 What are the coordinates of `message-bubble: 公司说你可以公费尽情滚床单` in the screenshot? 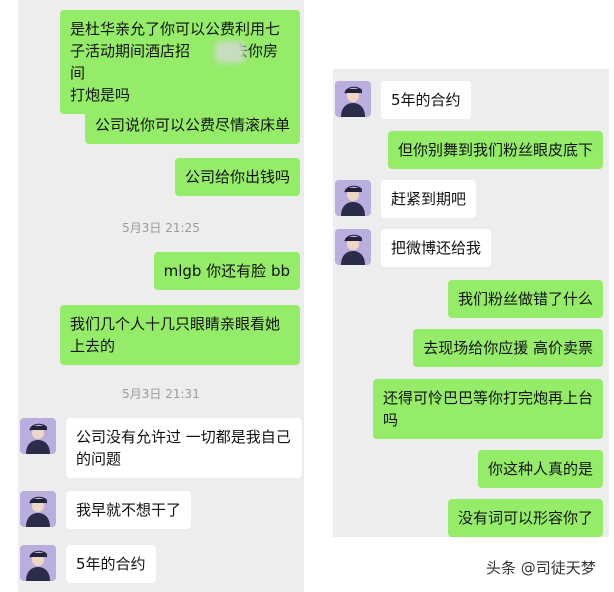 It's located at (192, 125).